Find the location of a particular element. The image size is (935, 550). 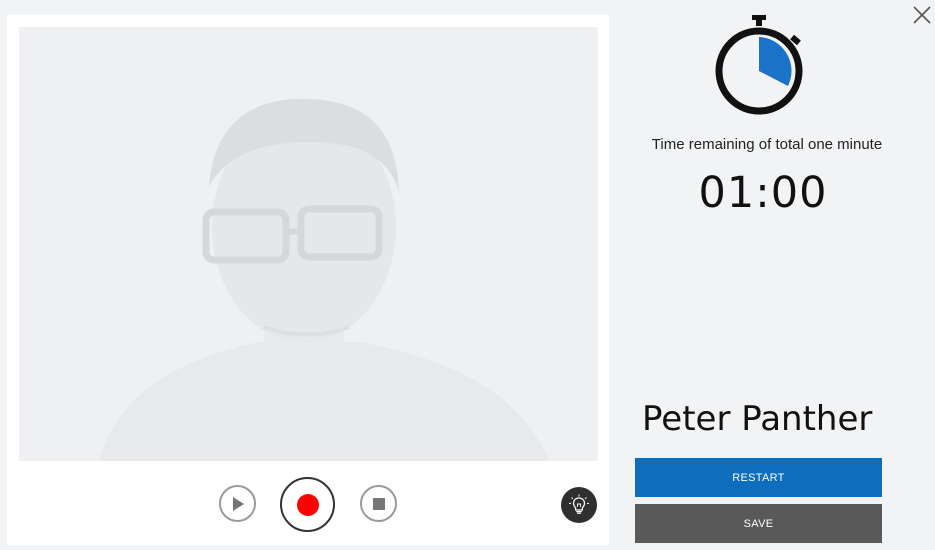

stop-icon is located at coordinates (378, 503).